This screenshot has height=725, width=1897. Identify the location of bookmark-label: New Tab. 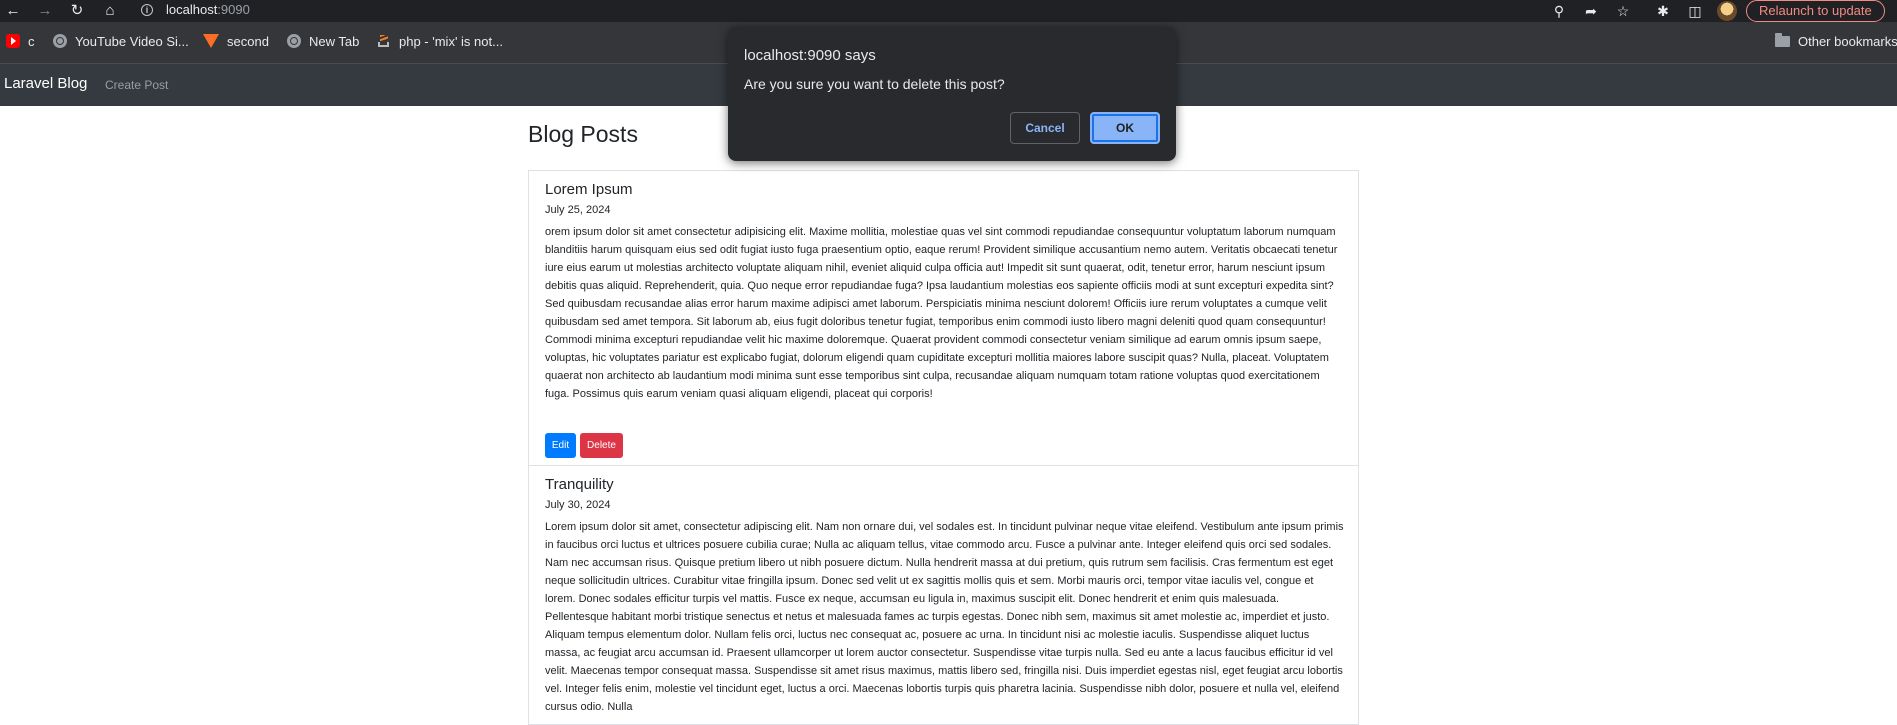
(334, 41).